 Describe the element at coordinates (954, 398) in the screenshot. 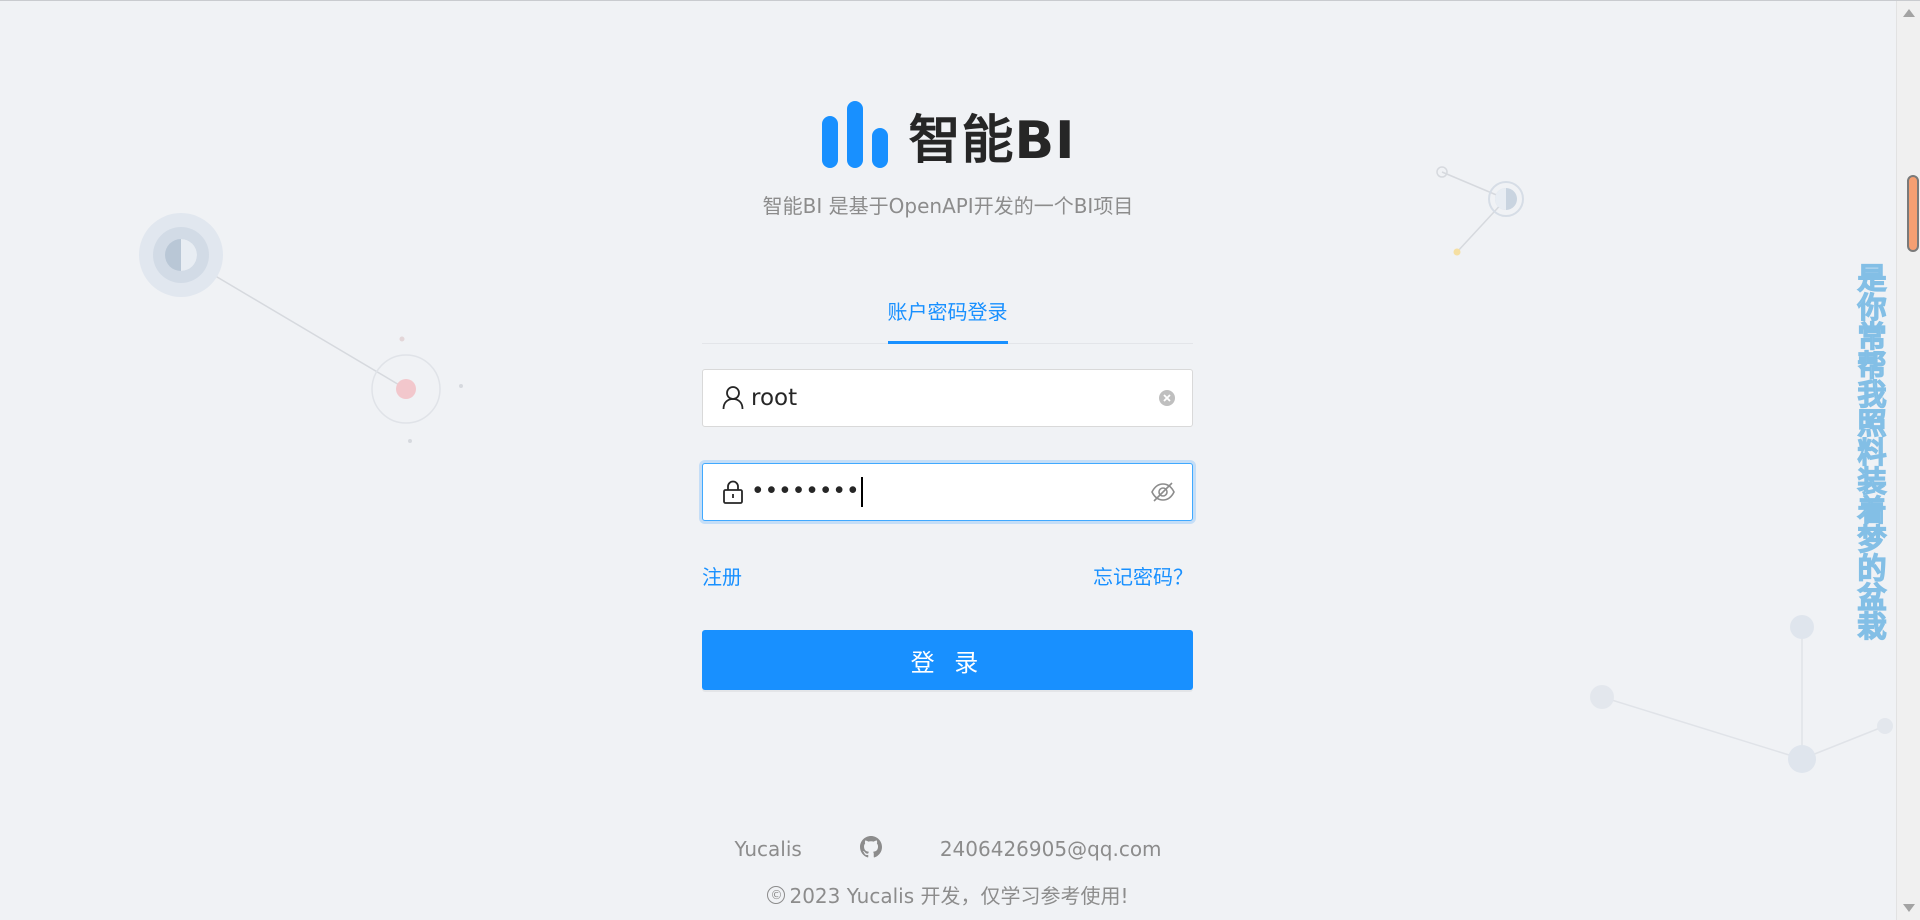

I see `username-input: root` at that location.